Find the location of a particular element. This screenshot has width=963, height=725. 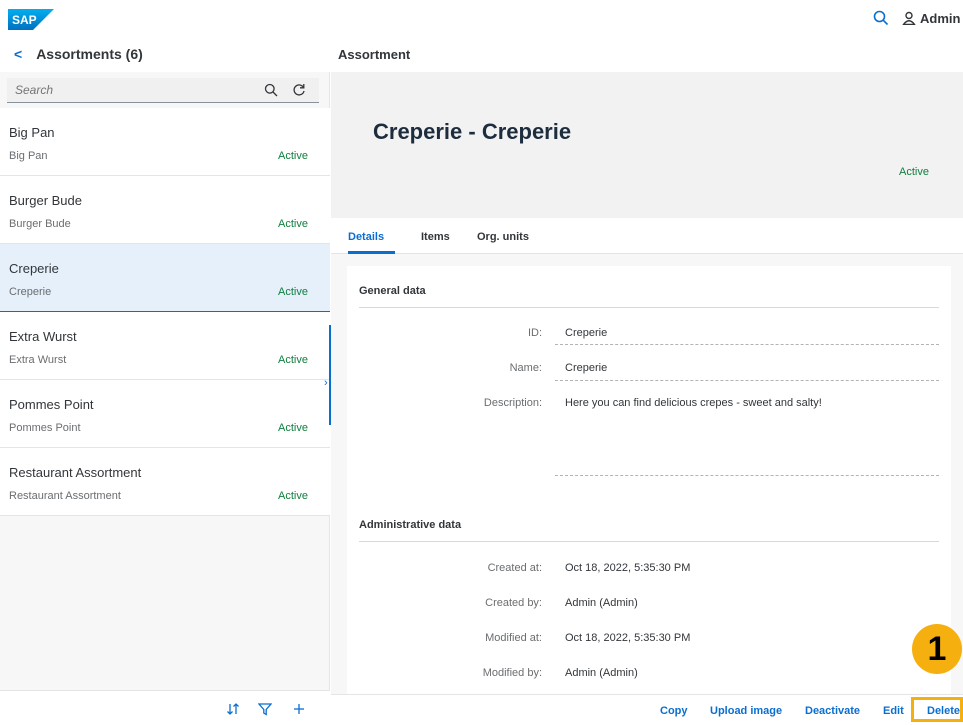

list-item-selected: Creperie Creperie Active is located at coordinates (165, 278).